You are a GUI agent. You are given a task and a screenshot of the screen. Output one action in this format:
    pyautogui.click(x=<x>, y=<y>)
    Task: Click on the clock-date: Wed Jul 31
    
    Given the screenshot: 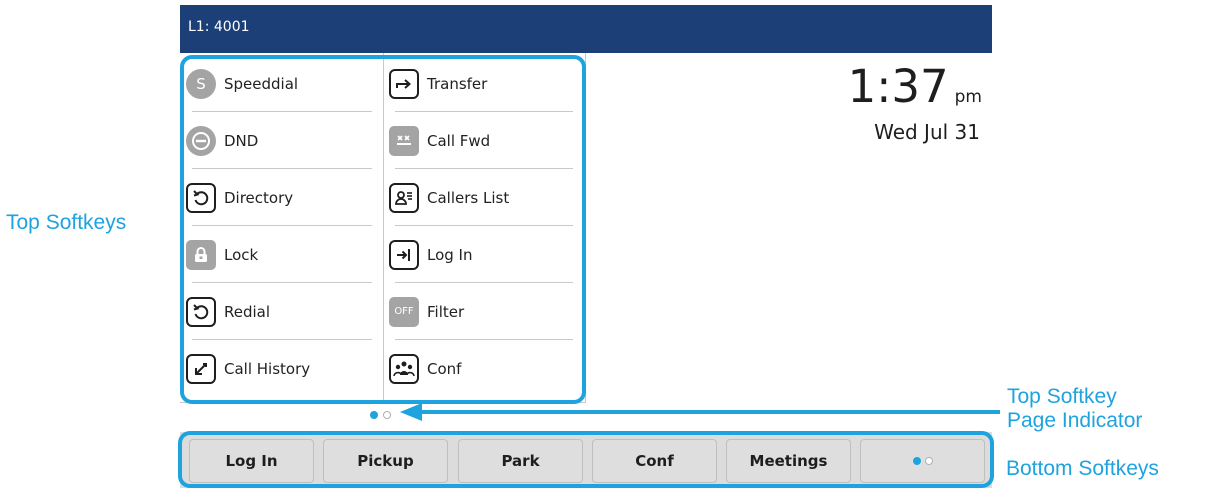 What is the action you would take?
    pyautogui.click(x=927, y=132)
    